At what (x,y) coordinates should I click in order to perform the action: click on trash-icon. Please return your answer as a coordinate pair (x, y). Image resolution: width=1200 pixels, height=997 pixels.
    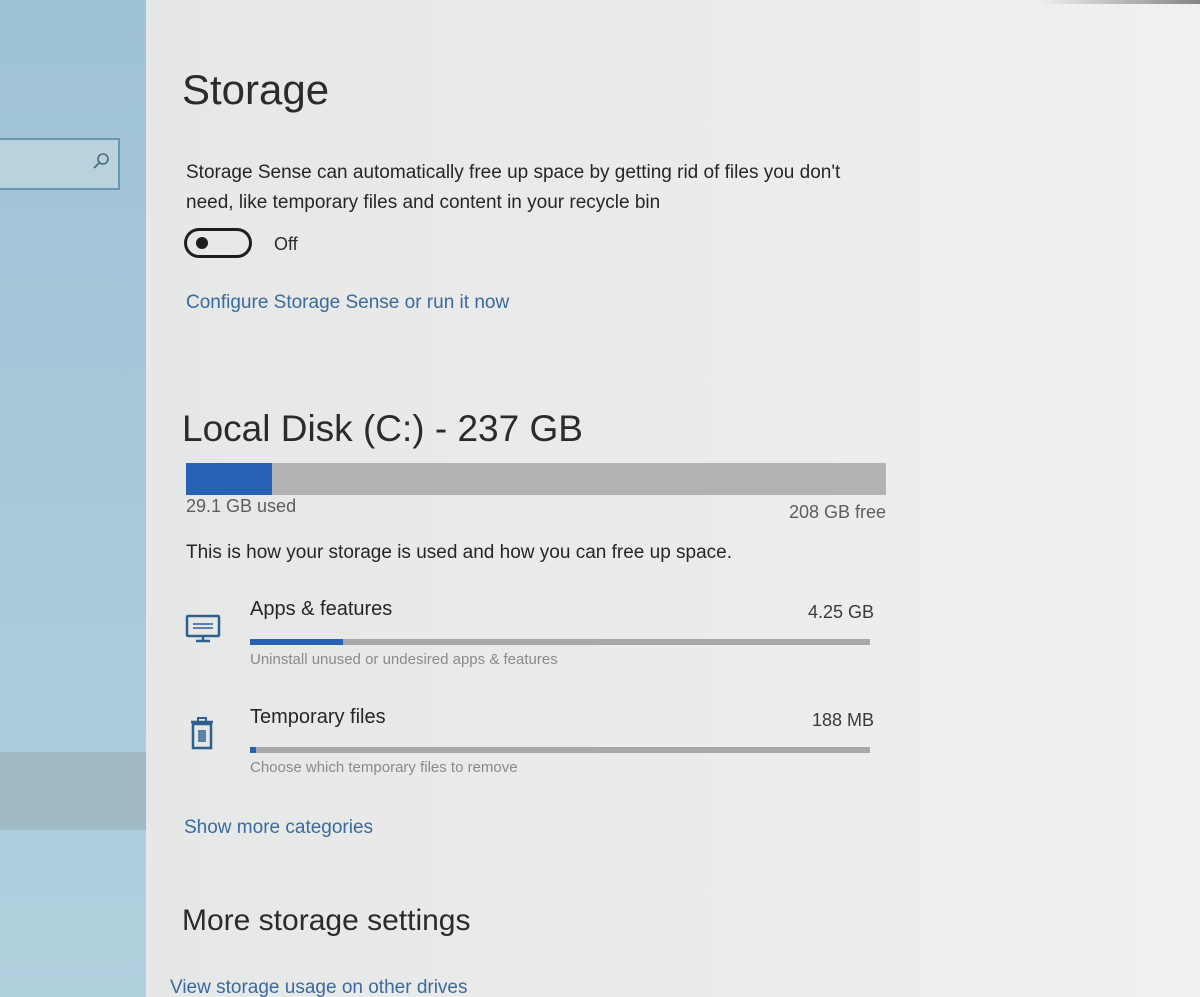
    Looking at the image, I should click on (204, 734).